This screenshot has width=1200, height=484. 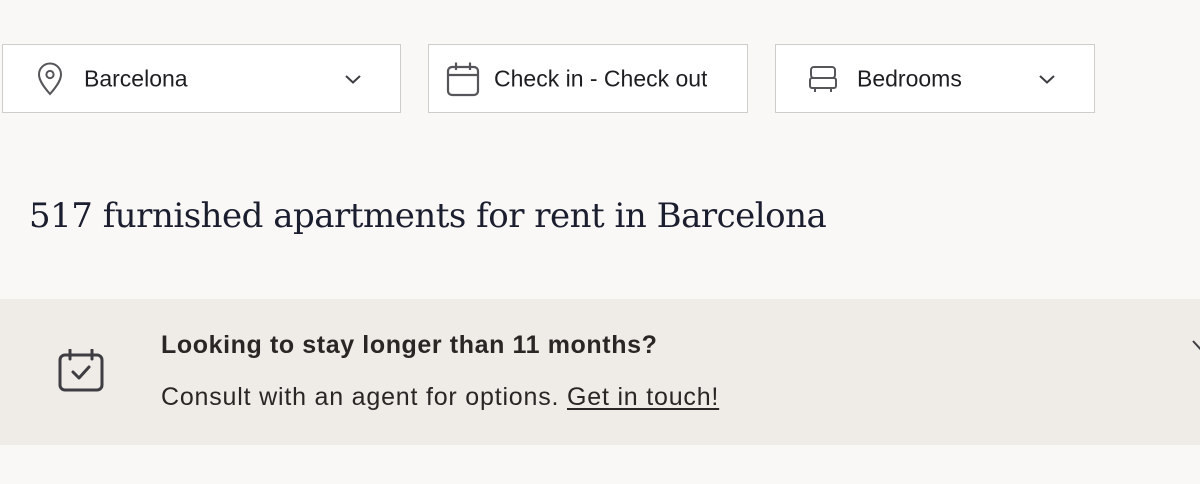 What do you see at coordinates (643, 397) in the screenshot?
I see `get-in-touch-link: Get in touch!` at bounding box center [643, 397].